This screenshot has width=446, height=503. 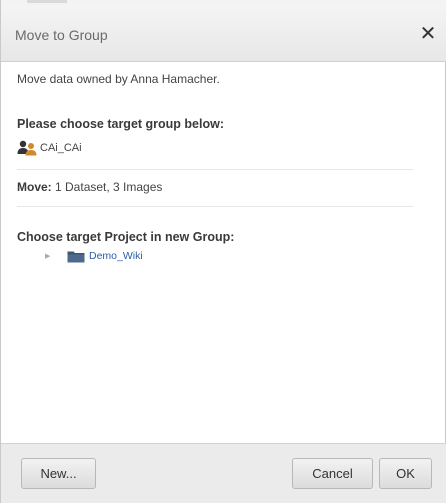 What do you see at coordinates (107, 187) in the screenshot?
I see `move-value: 1 Dataset, 3 Images` at bounding box center [107, 187].